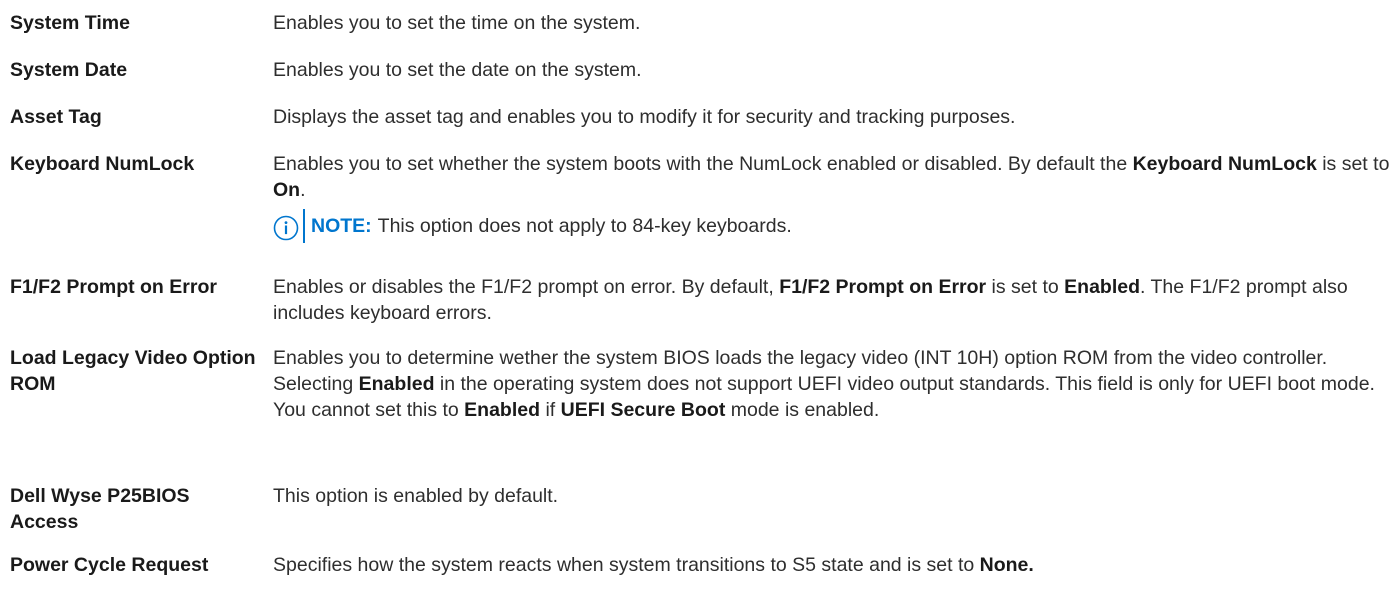 Image resolution: width=1394 pixels, height=605 pixels. I want to click on setting-name: System Time, so click(70, 23).